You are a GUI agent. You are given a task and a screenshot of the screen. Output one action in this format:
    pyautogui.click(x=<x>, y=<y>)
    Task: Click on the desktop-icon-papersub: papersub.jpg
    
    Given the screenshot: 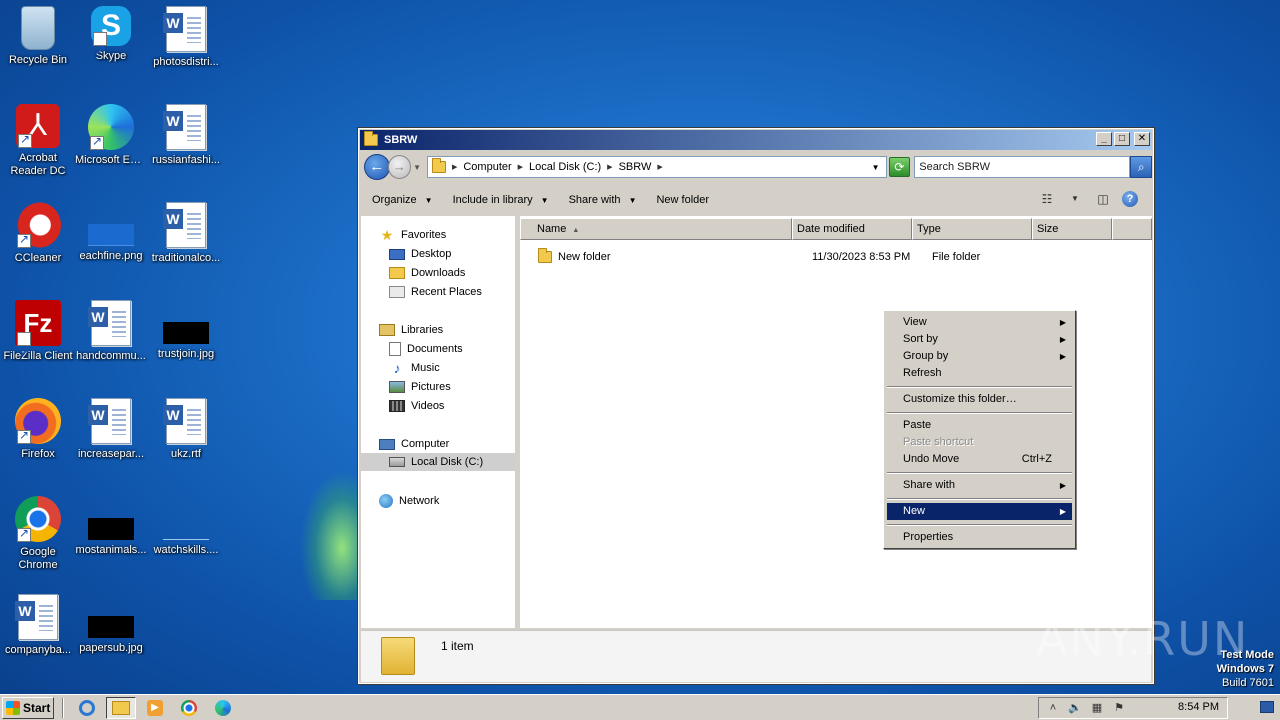 What is the action you would take?
    pyautogui.click(x=111, y=624)
    